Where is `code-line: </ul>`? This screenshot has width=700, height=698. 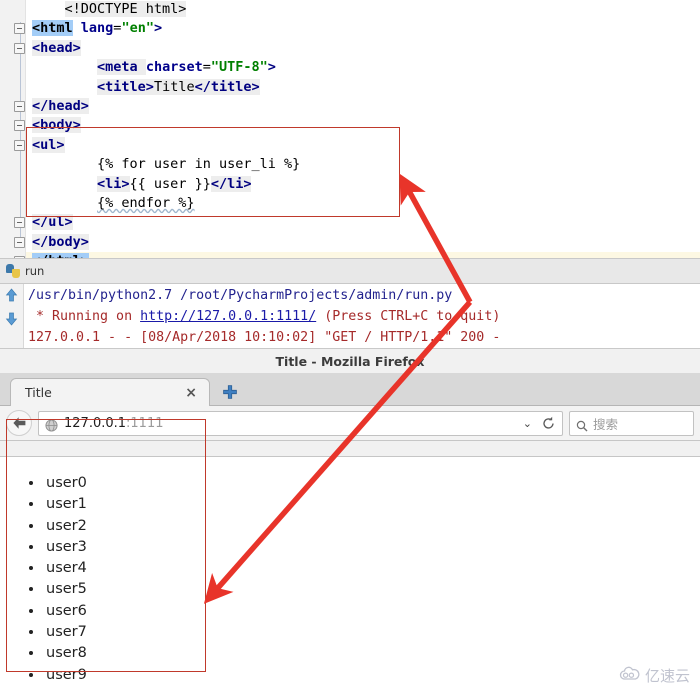
code-line: </ul> is located at coordinates (363, 222).